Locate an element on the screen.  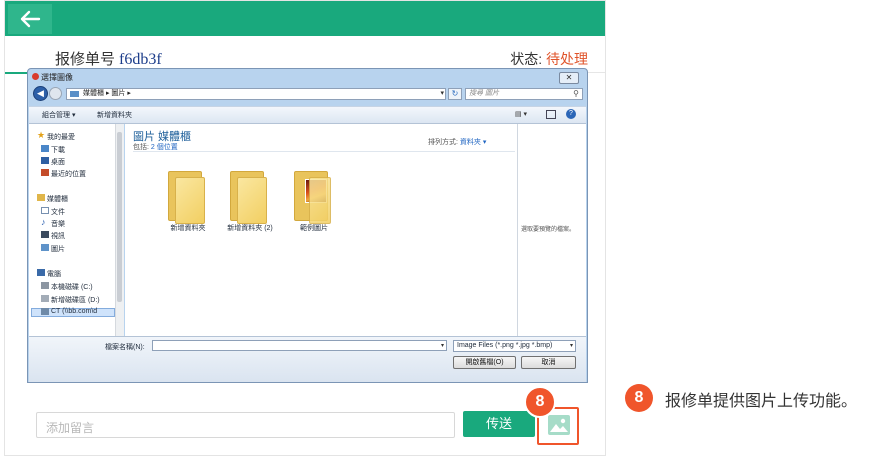
dialog-app-icon is located at coordinates (35, 76).